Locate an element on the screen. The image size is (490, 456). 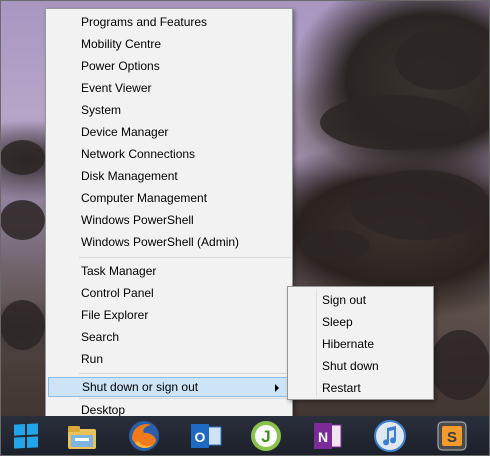
submenu-item-sign-out: Sign out is located at coordinates (360, 300).